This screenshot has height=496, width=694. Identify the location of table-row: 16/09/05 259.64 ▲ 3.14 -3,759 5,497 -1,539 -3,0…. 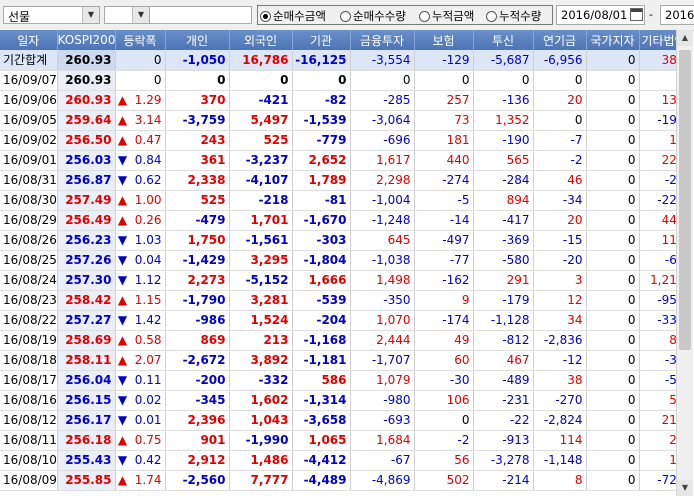
(344, 120).